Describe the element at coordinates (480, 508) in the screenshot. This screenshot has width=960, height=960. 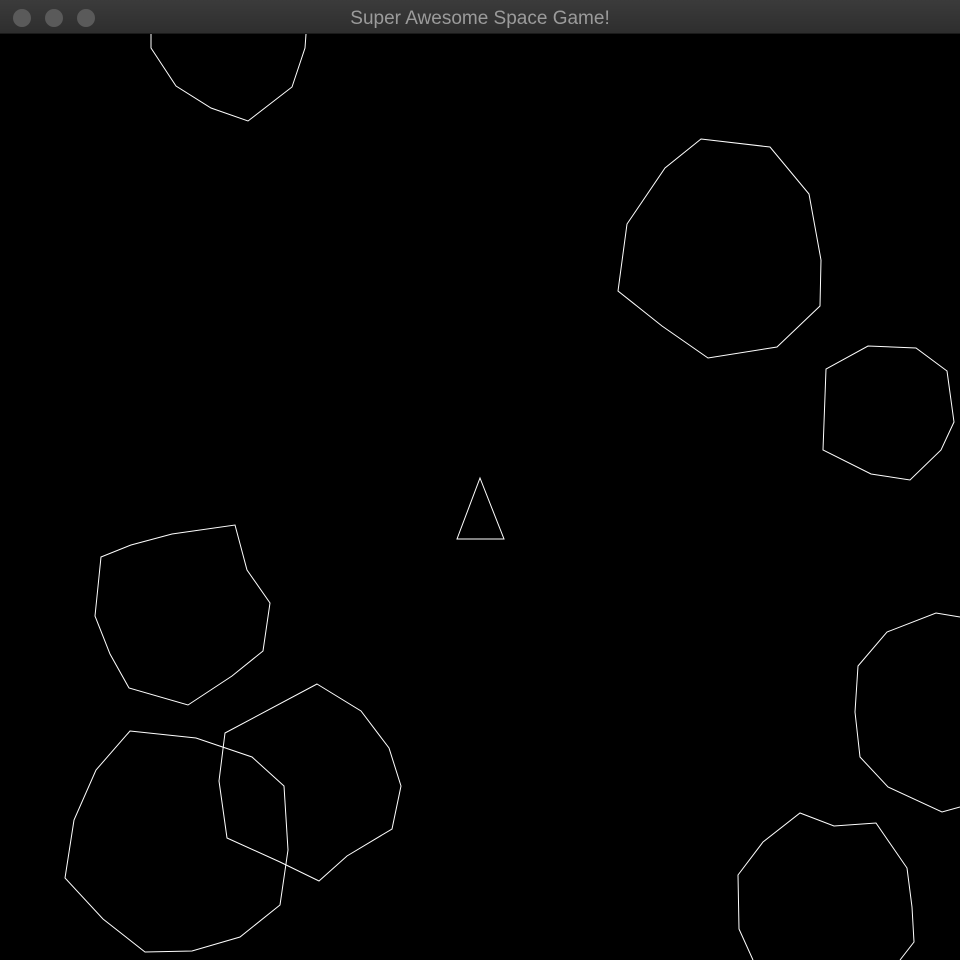
I see `player-ship` at that location.